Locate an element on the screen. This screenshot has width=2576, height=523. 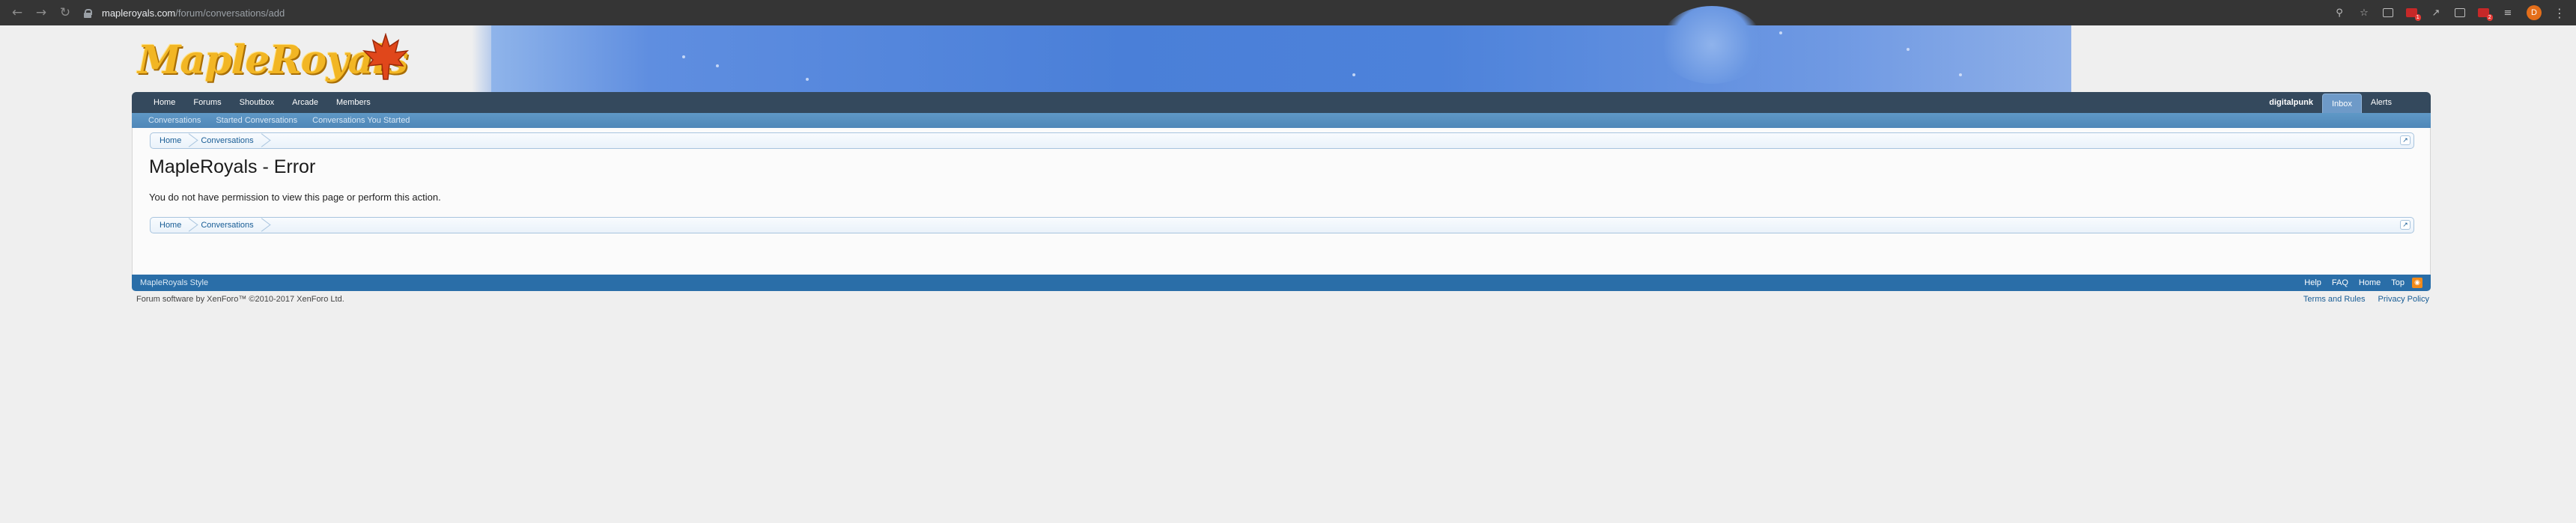
cast-icon is located at coordinates (2388, 12).